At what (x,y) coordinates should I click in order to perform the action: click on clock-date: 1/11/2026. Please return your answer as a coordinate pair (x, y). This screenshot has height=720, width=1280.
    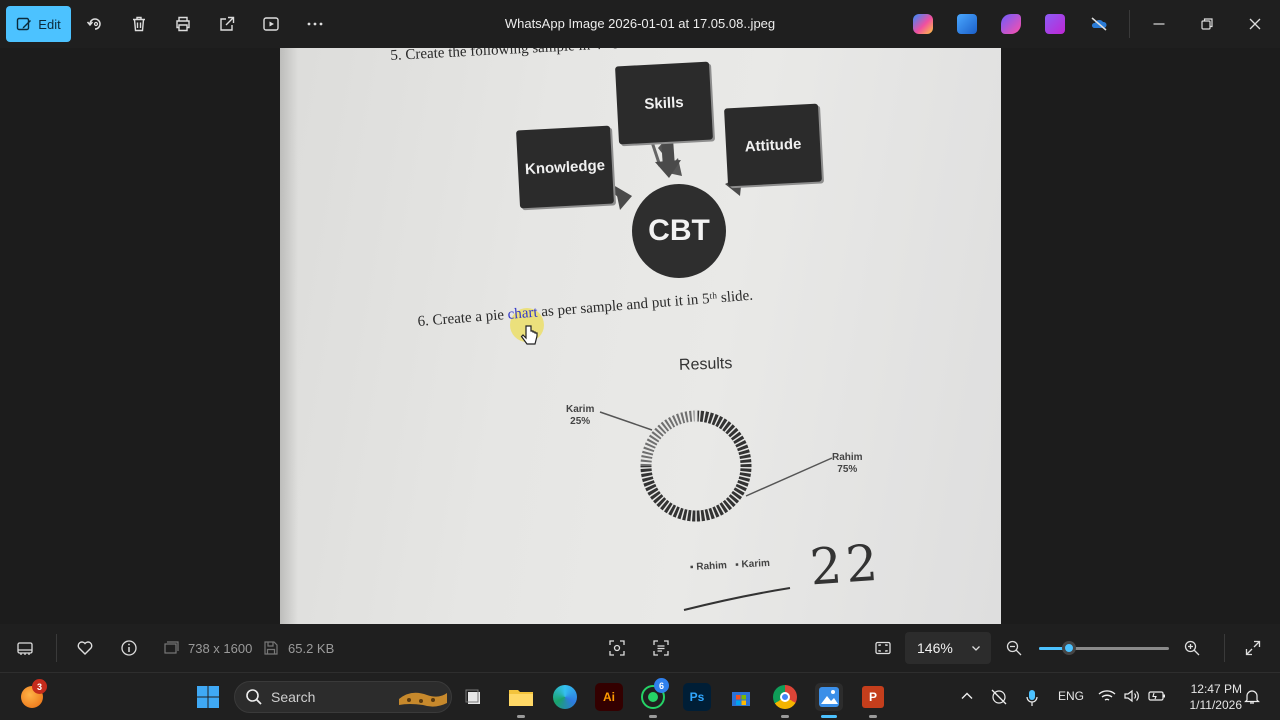
    Looking at the image, I should click on (1216, 705).